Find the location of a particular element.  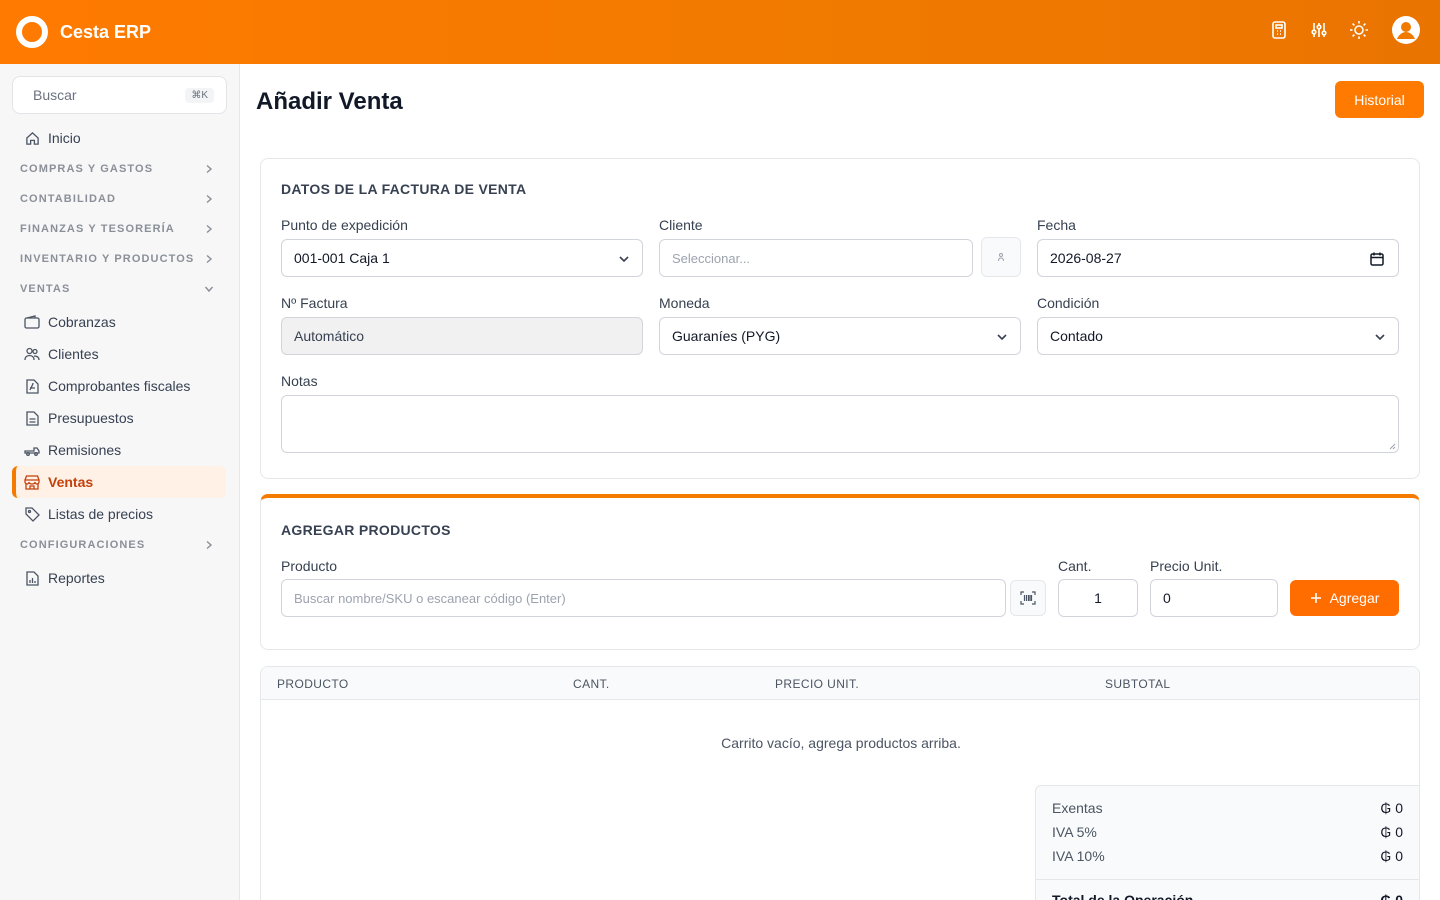

sidebar-item-label: Listas de precios is located at coordinates (101, 514).